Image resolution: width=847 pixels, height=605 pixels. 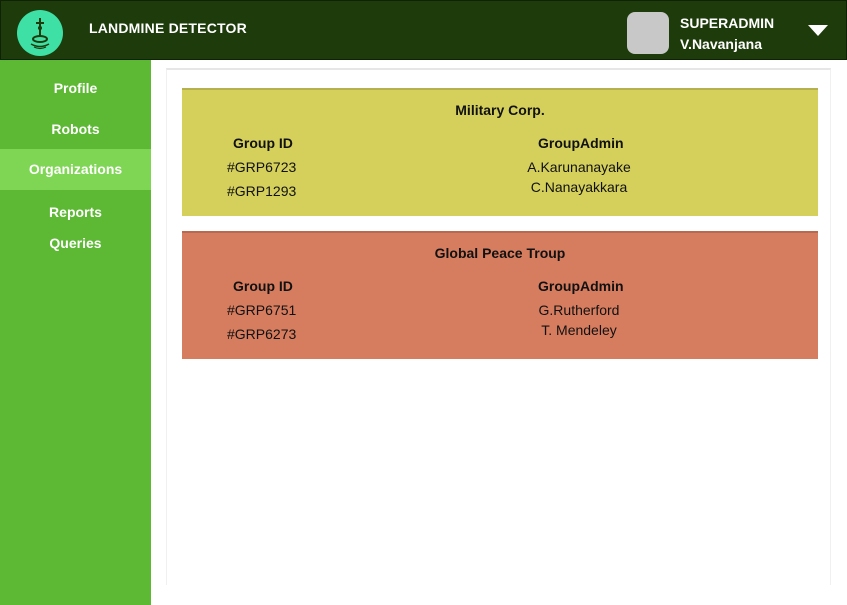 What do you see at coordinates (579, 330) in the screenshot?
I see `group-admin-cell: T. Mendeley` at bounding box center [579, 330].